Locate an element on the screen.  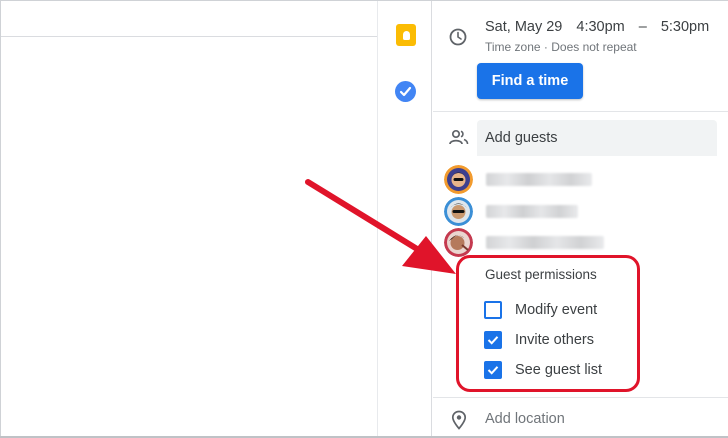
find-a-time-button: Find a time is located at coordinates (530, 81).